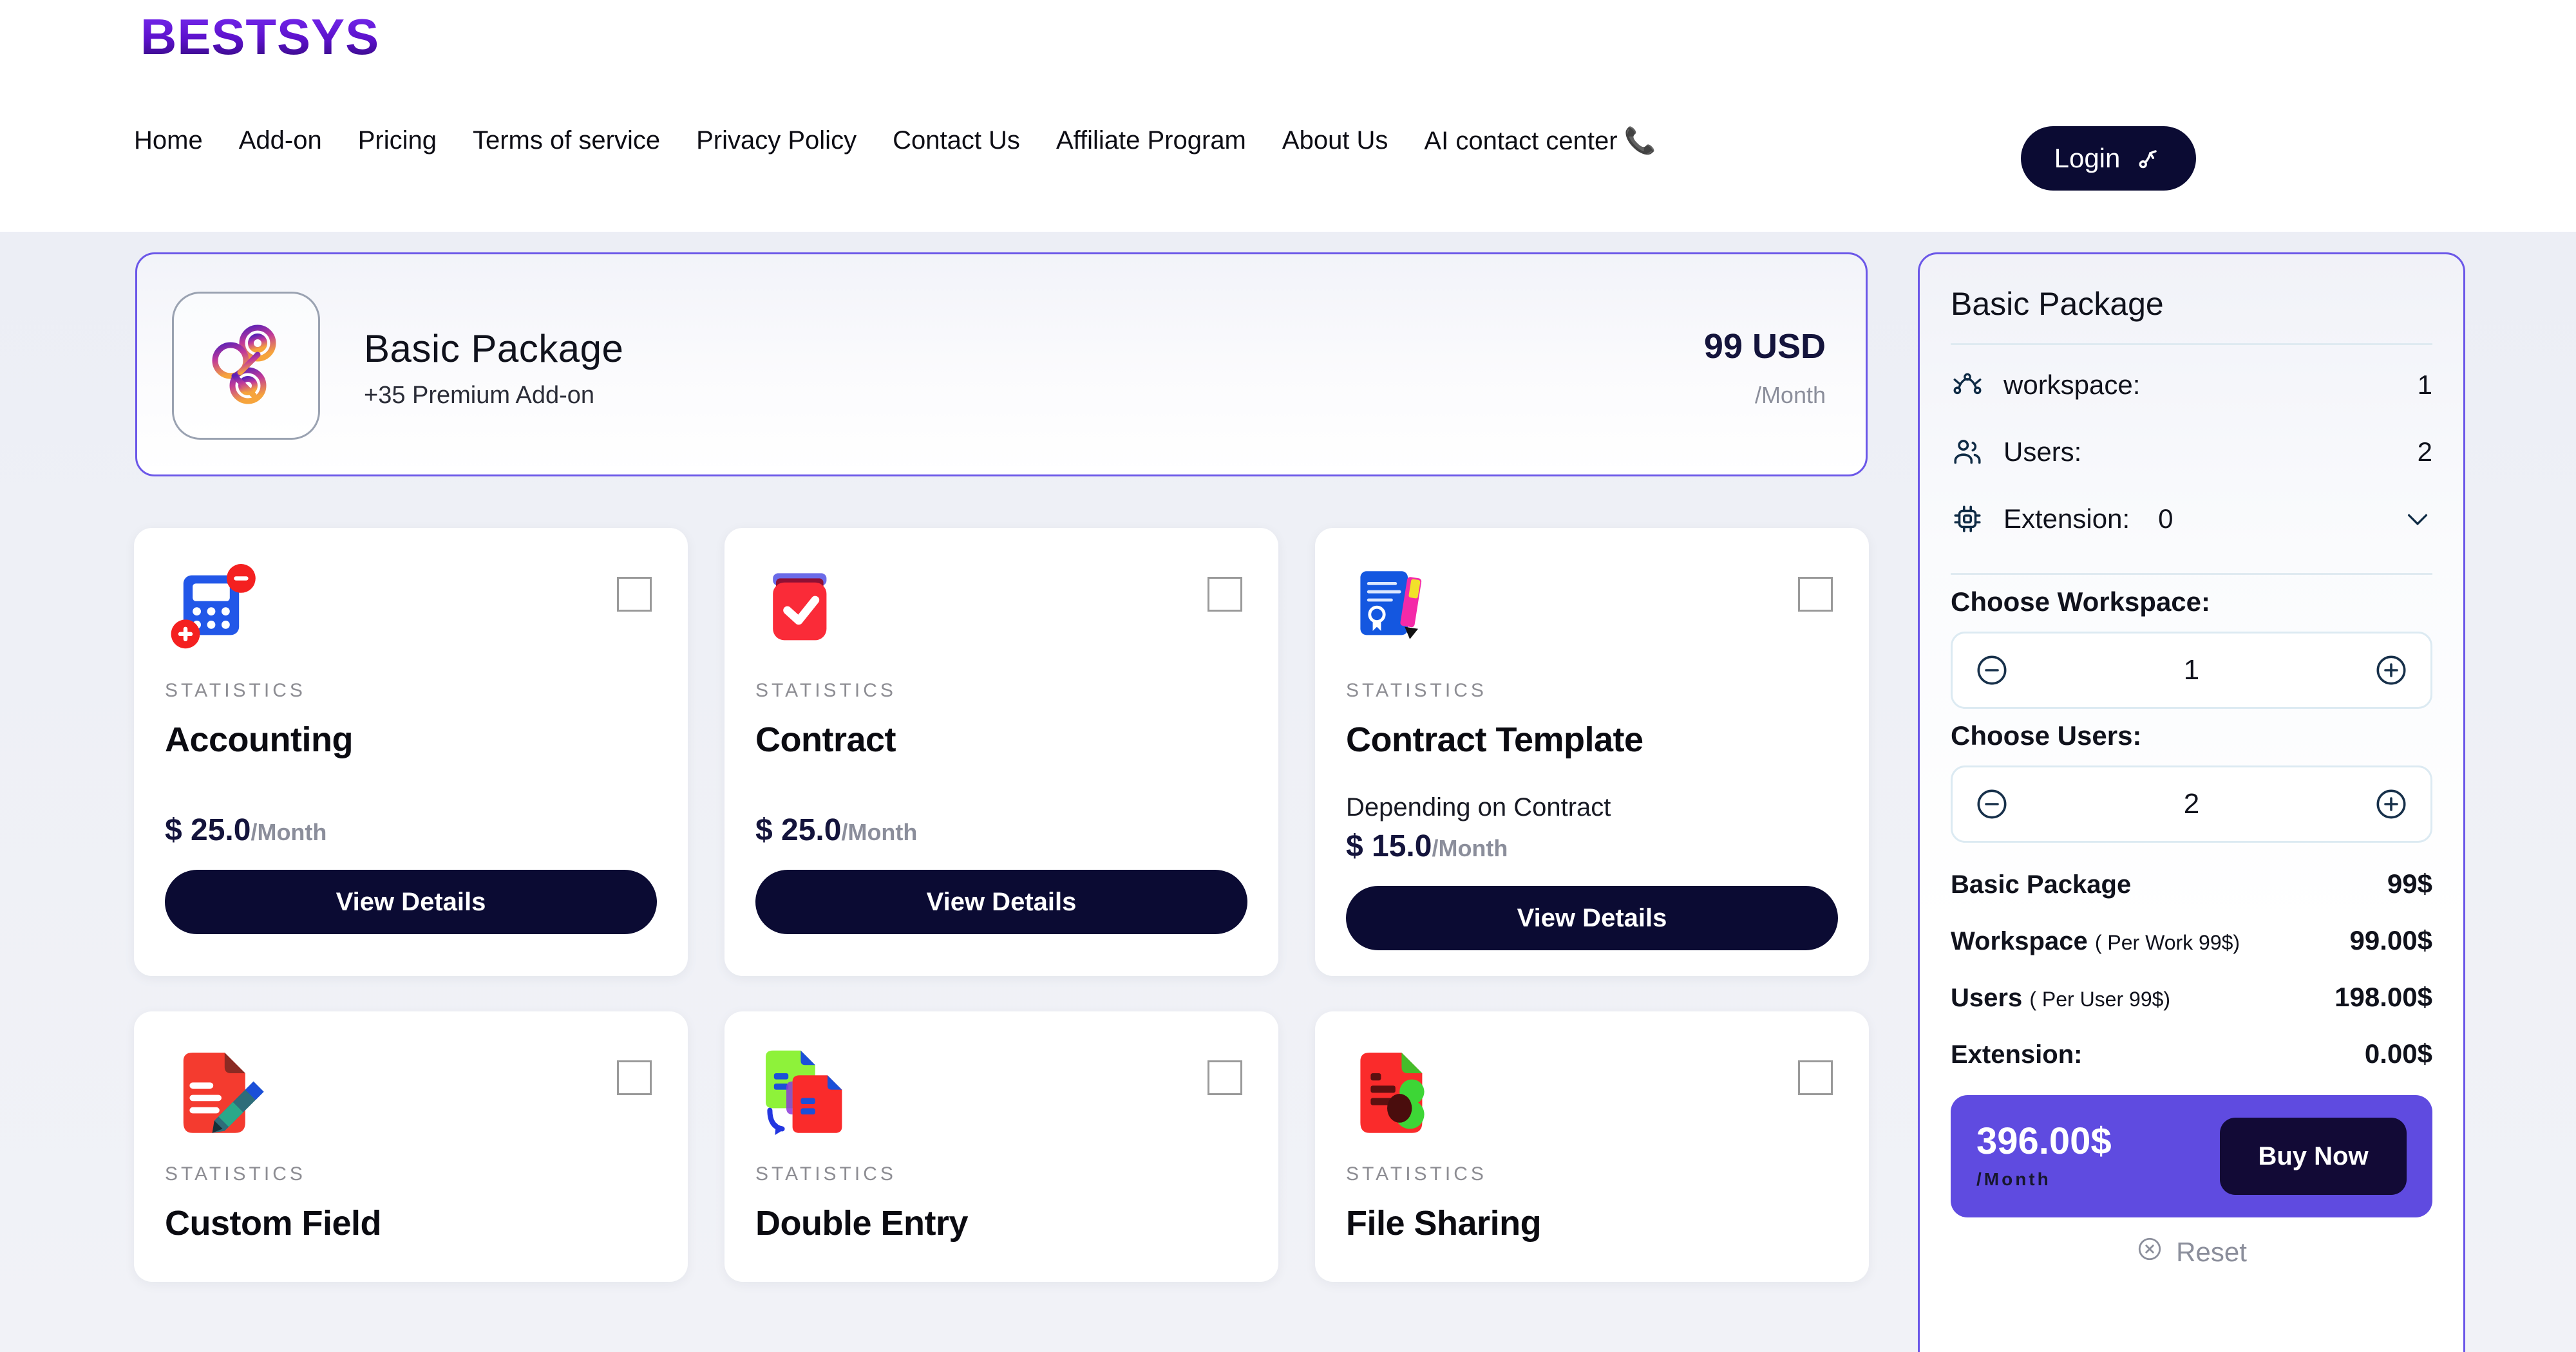 The height and width of the screenshot is (1352, 2576). Describe the element at coordinates (956, 140) in the screenshot. I see `nav-item-contact-us: Contact Us` at that location.